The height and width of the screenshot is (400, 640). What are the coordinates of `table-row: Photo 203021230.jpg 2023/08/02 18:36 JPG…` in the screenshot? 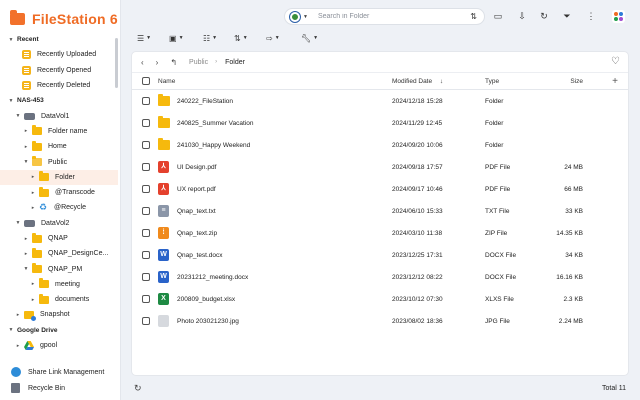 It's located at (380, 321).